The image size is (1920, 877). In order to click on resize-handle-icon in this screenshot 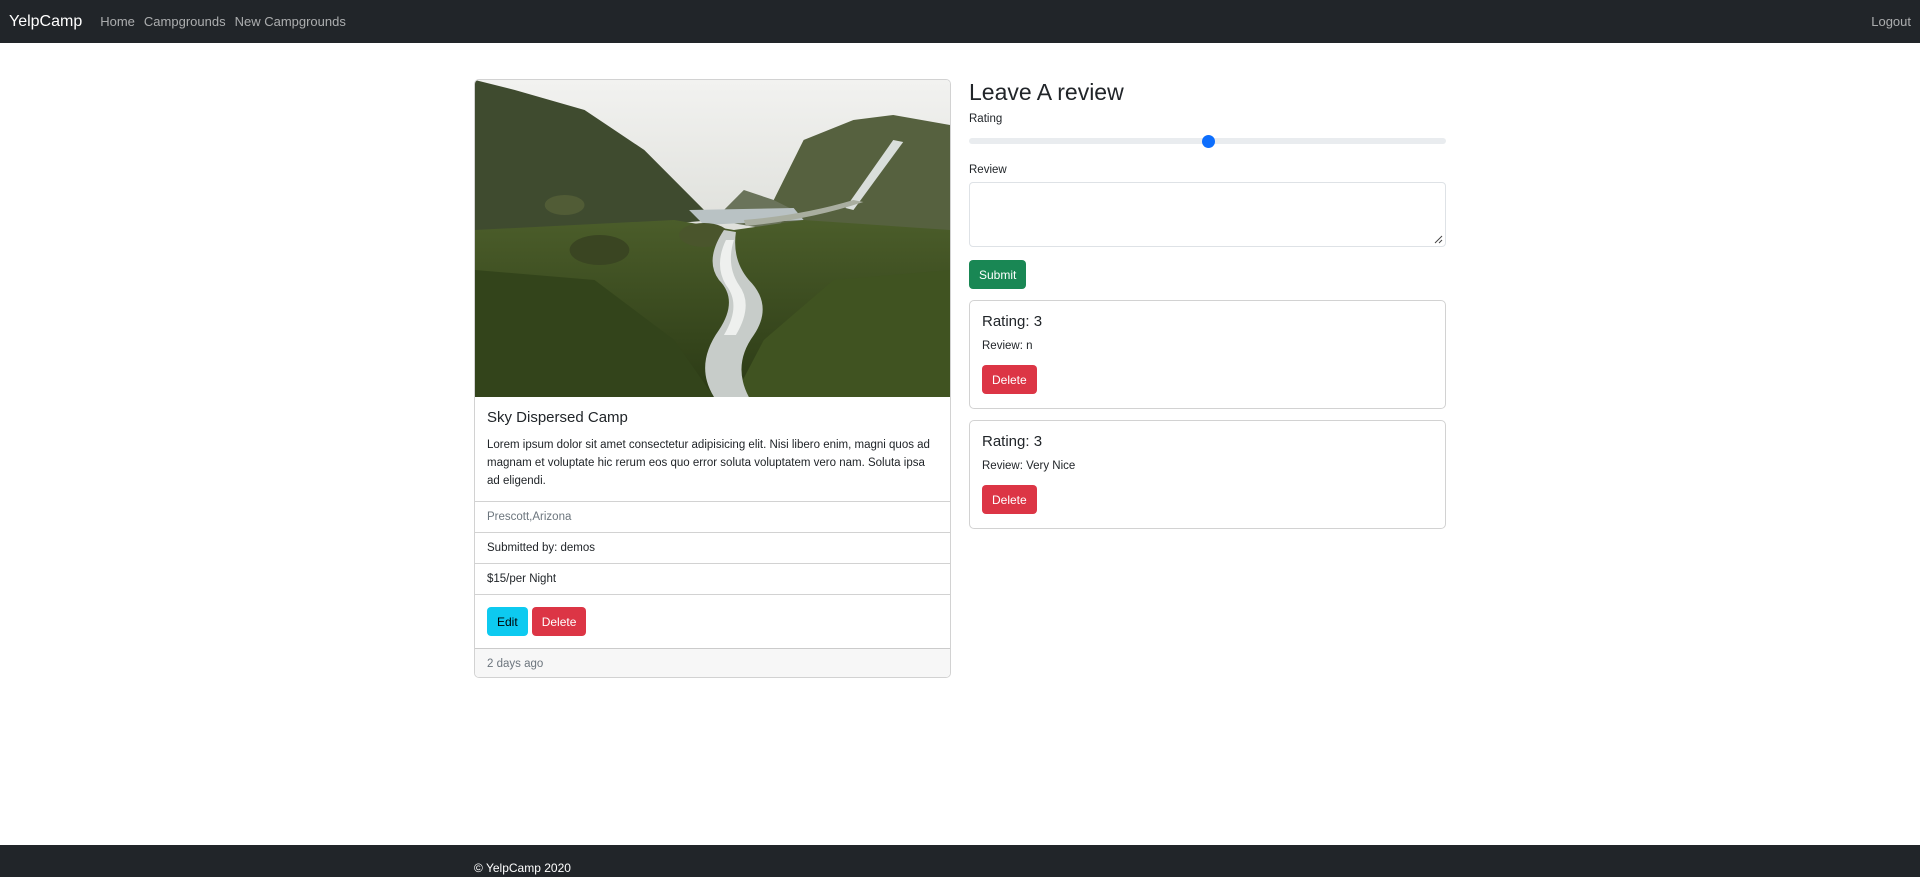, I will do `click(1438, 239)`.